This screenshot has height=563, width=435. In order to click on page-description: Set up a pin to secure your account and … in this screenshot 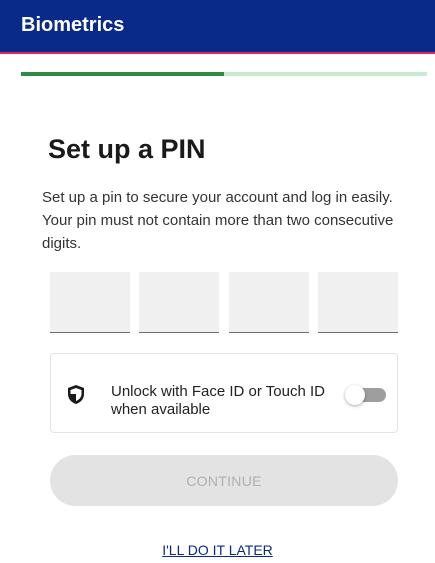, I will do `click(218, 220)`.